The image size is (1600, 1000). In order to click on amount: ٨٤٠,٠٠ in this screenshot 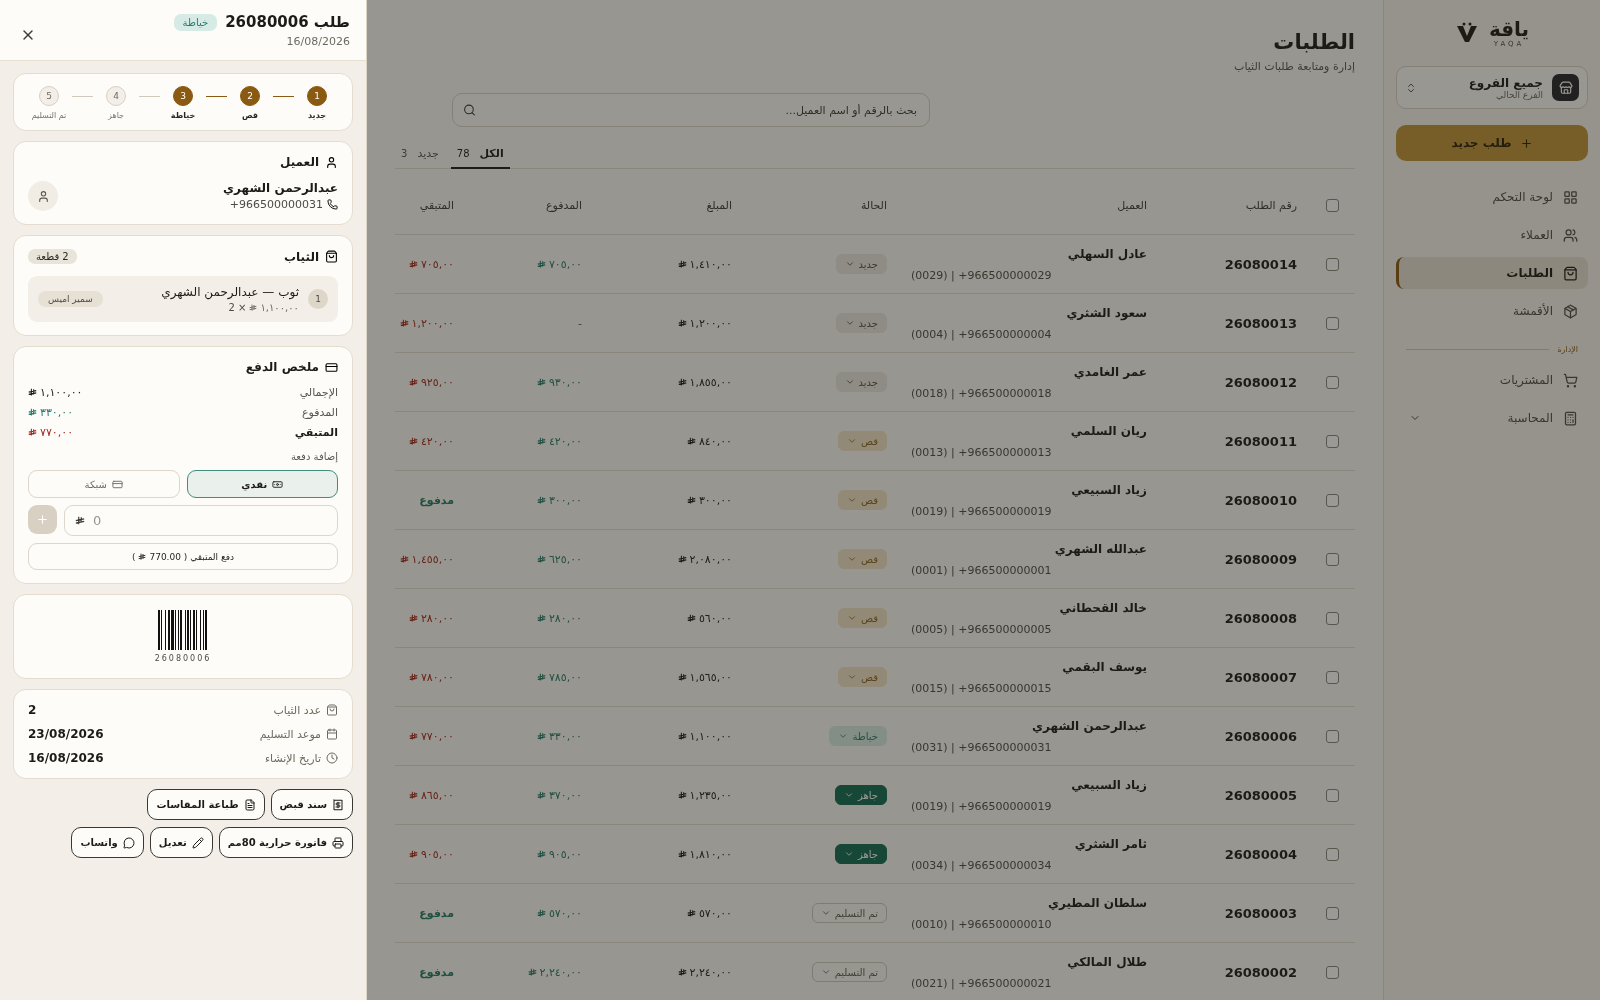, I will do `click(715, 441)`.